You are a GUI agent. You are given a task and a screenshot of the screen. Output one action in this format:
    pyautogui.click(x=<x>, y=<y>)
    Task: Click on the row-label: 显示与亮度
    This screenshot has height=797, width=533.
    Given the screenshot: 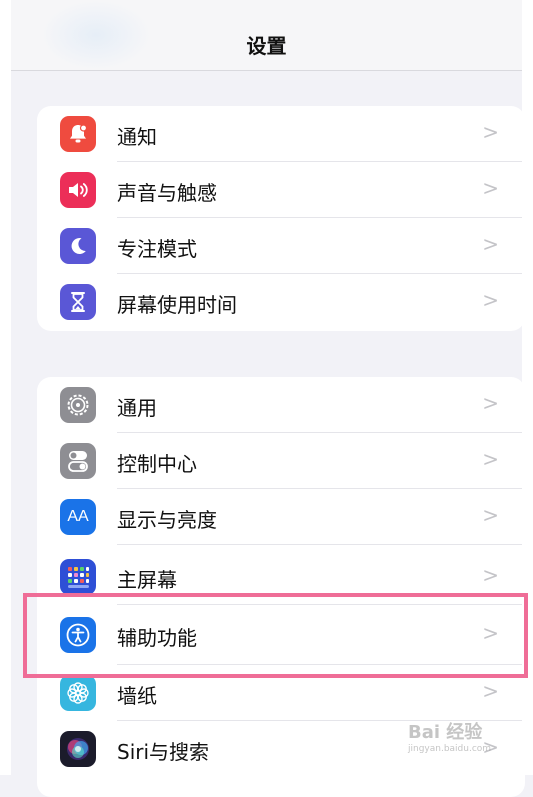 What is the action you would take?
    pyautogui.click(x=167, y=520)
    